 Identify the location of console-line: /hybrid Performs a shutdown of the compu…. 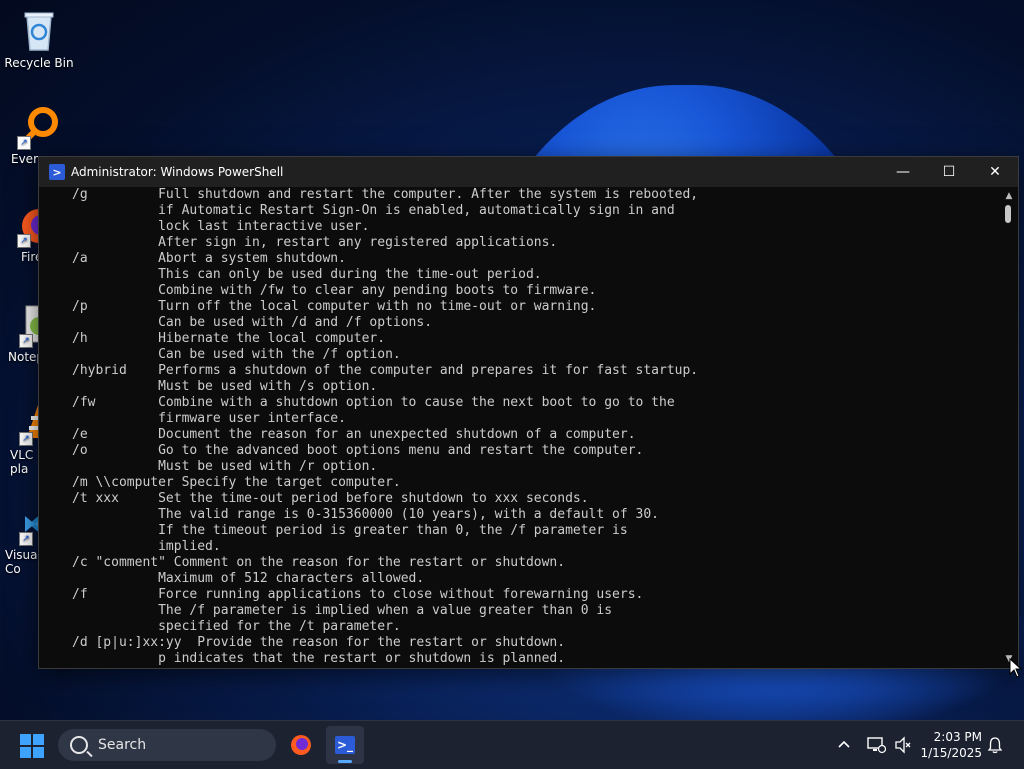
(385, 370).